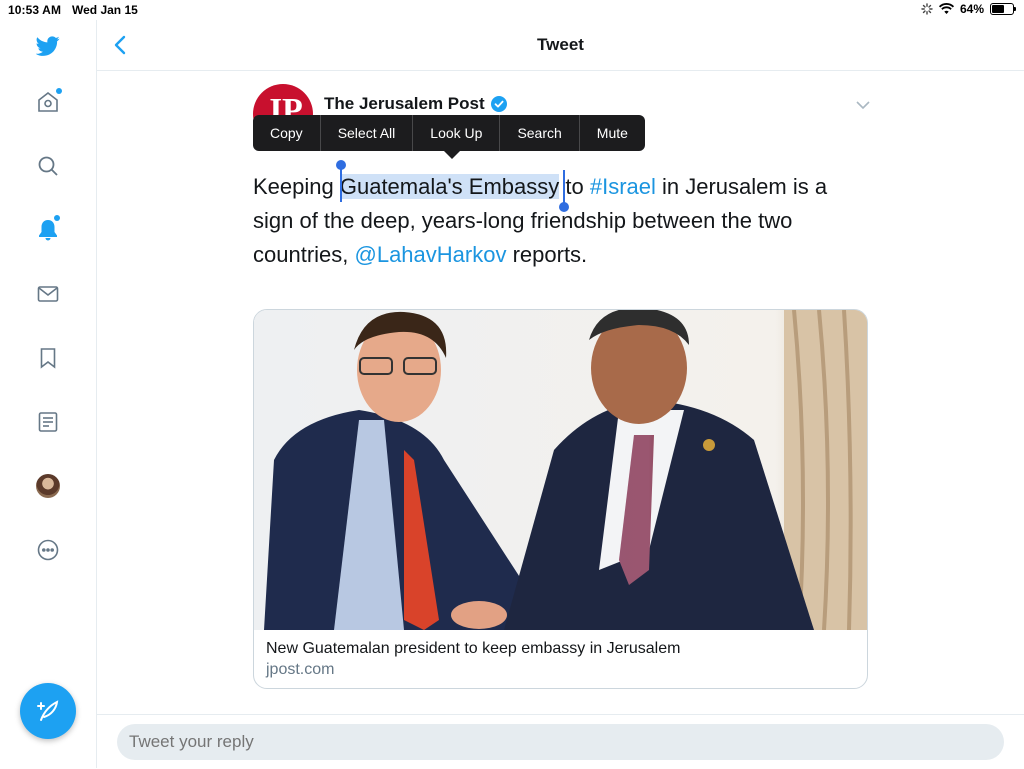  Describe the element at coordinates (863, 105) in the screenshot. I see `tweet-options-chevron-icon` at that location.